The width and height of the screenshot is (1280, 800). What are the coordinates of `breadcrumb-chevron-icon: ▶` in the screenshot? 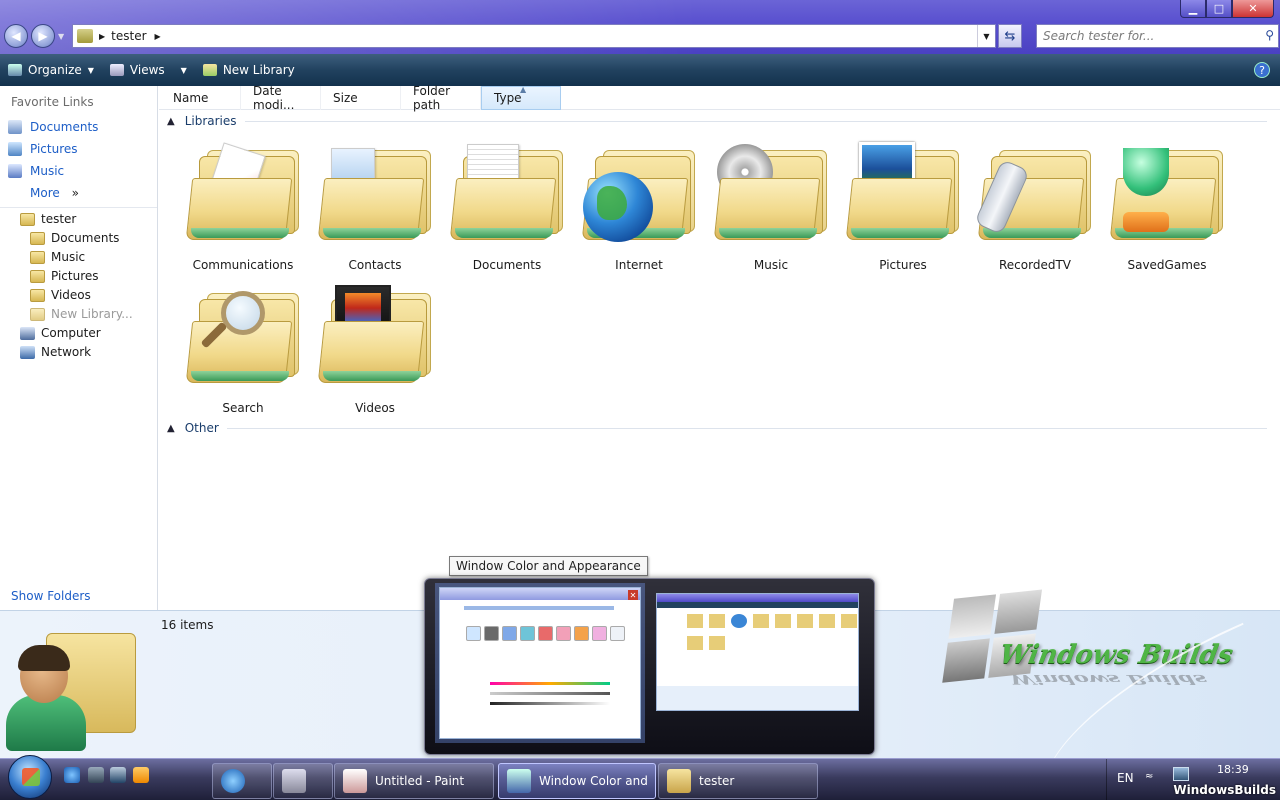 It's located at (158, 36).